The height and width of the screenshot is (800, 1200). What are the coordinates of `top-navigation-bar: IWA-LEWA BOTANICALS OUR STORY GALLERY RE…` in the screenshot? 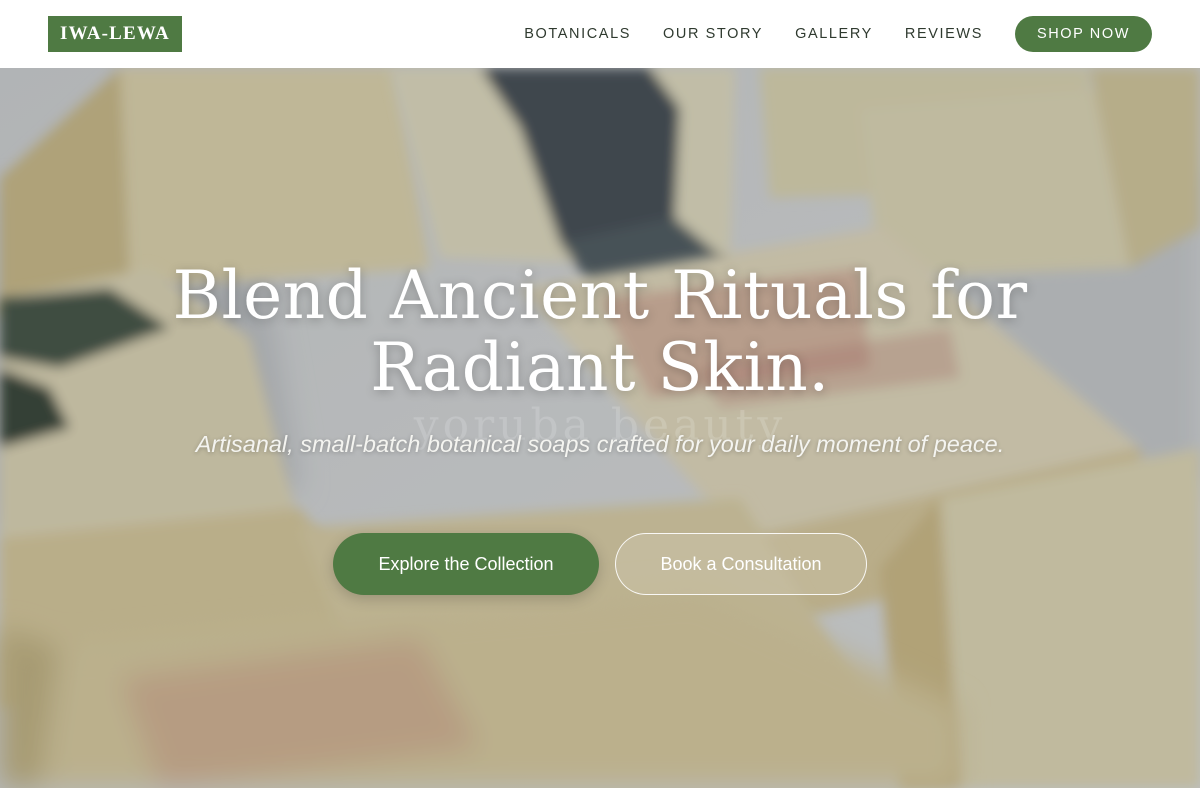 It's located at (600, 34).